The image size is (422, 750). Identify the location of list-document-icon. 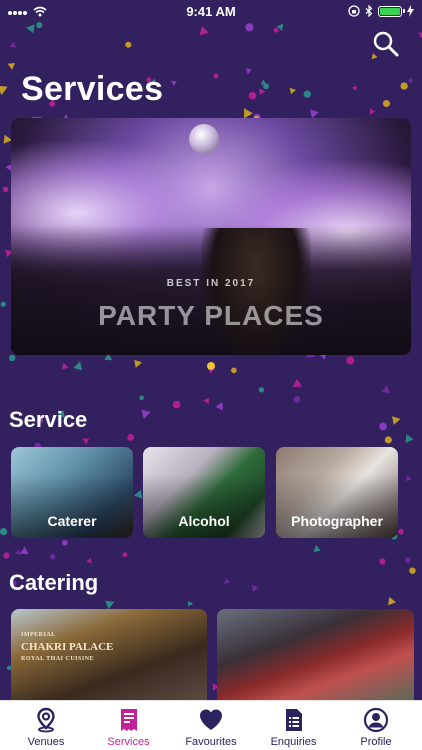
(293, 720).